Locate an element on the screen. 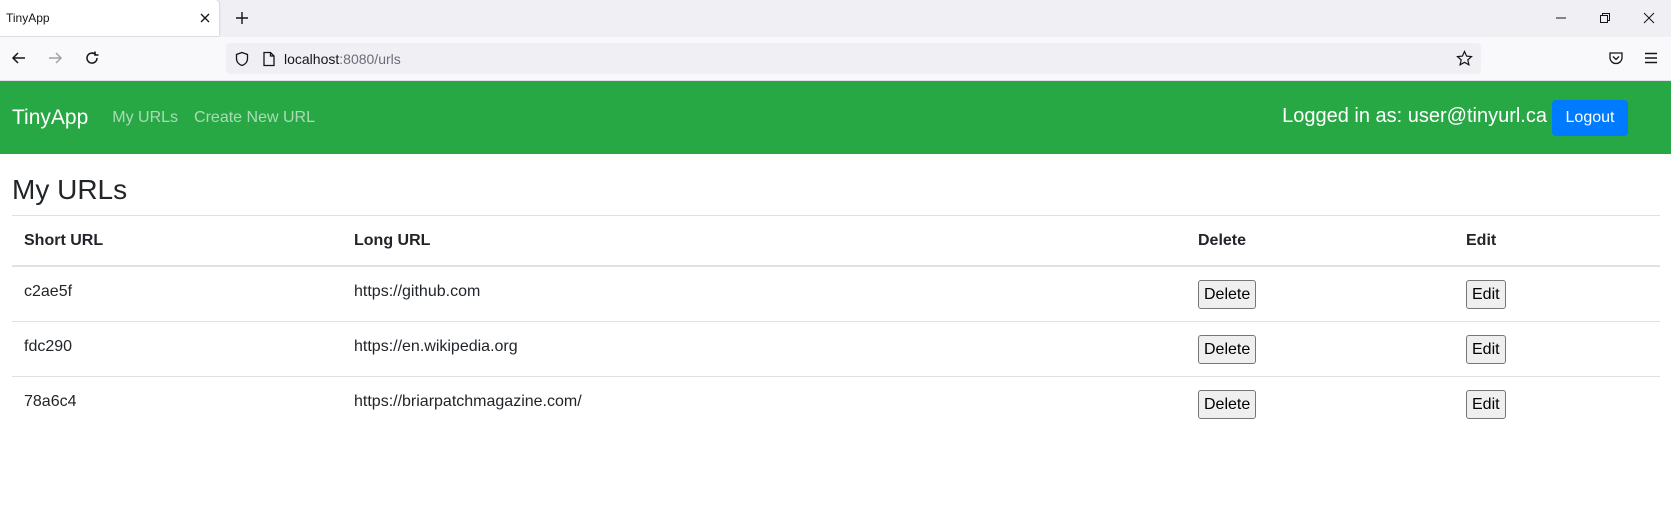 The image size is (1671, 518). column-header-delete: Delete is located at coordinates (1320, 241).